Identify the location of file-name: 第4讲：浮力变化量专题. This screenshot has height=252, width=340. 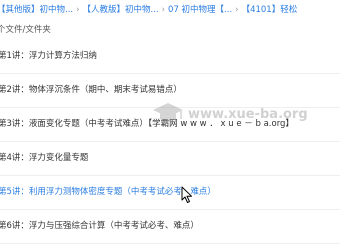
(44, 158).